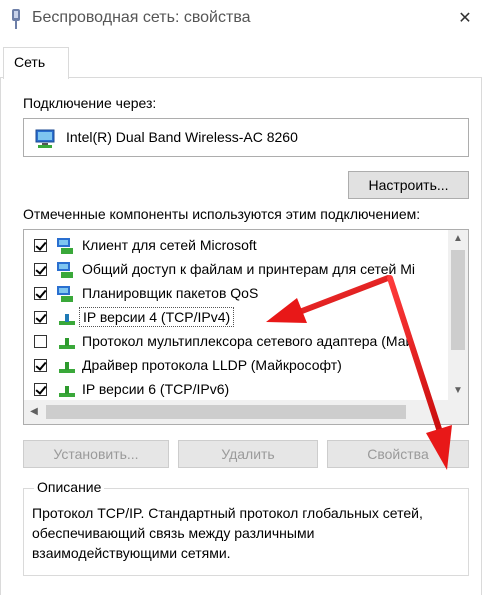 Image resolution: width=482 pixels, height=595 pixels. I want to click on list-item: Клиент для сетей Microsoft, so click(236, 246).